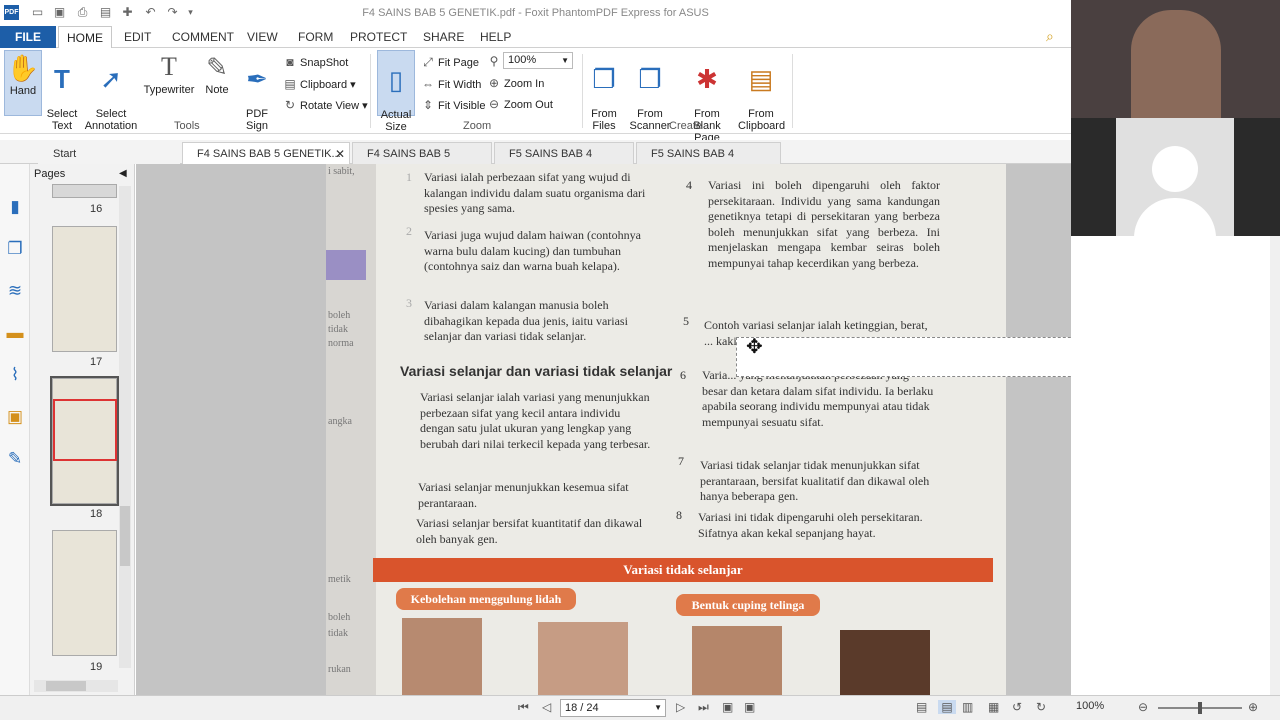 This screenshot has height=720, width=1280. What do you see at coordinates (15, 207) in the screenshot?
I see `bookmark-icon: ▮` at bounding box center [15, 207].